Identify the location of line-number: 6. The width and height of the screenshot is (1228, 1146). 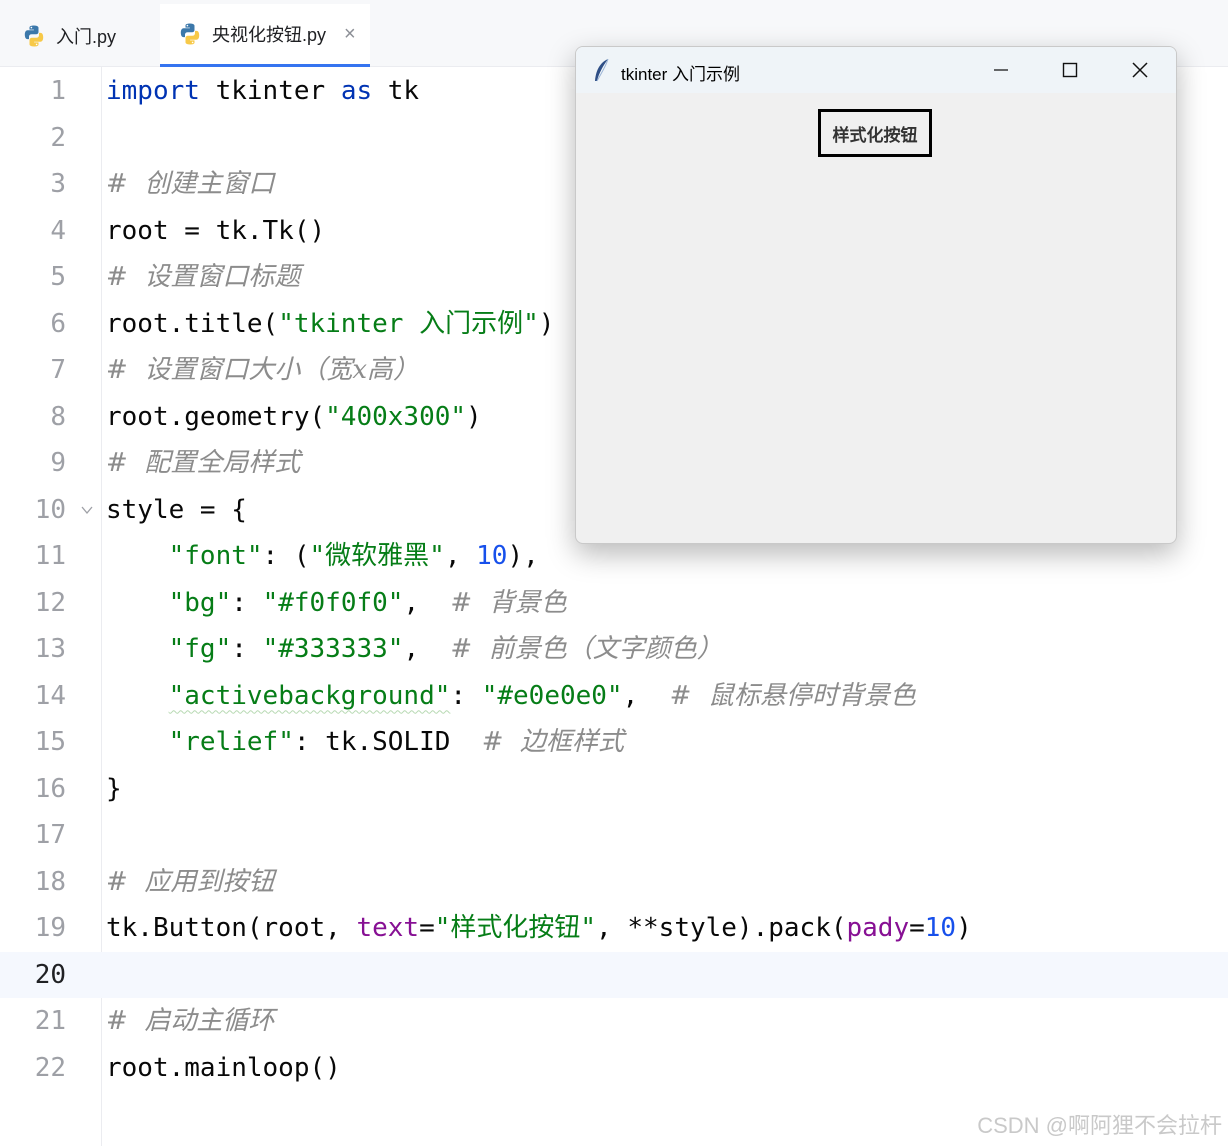
(58, 323).